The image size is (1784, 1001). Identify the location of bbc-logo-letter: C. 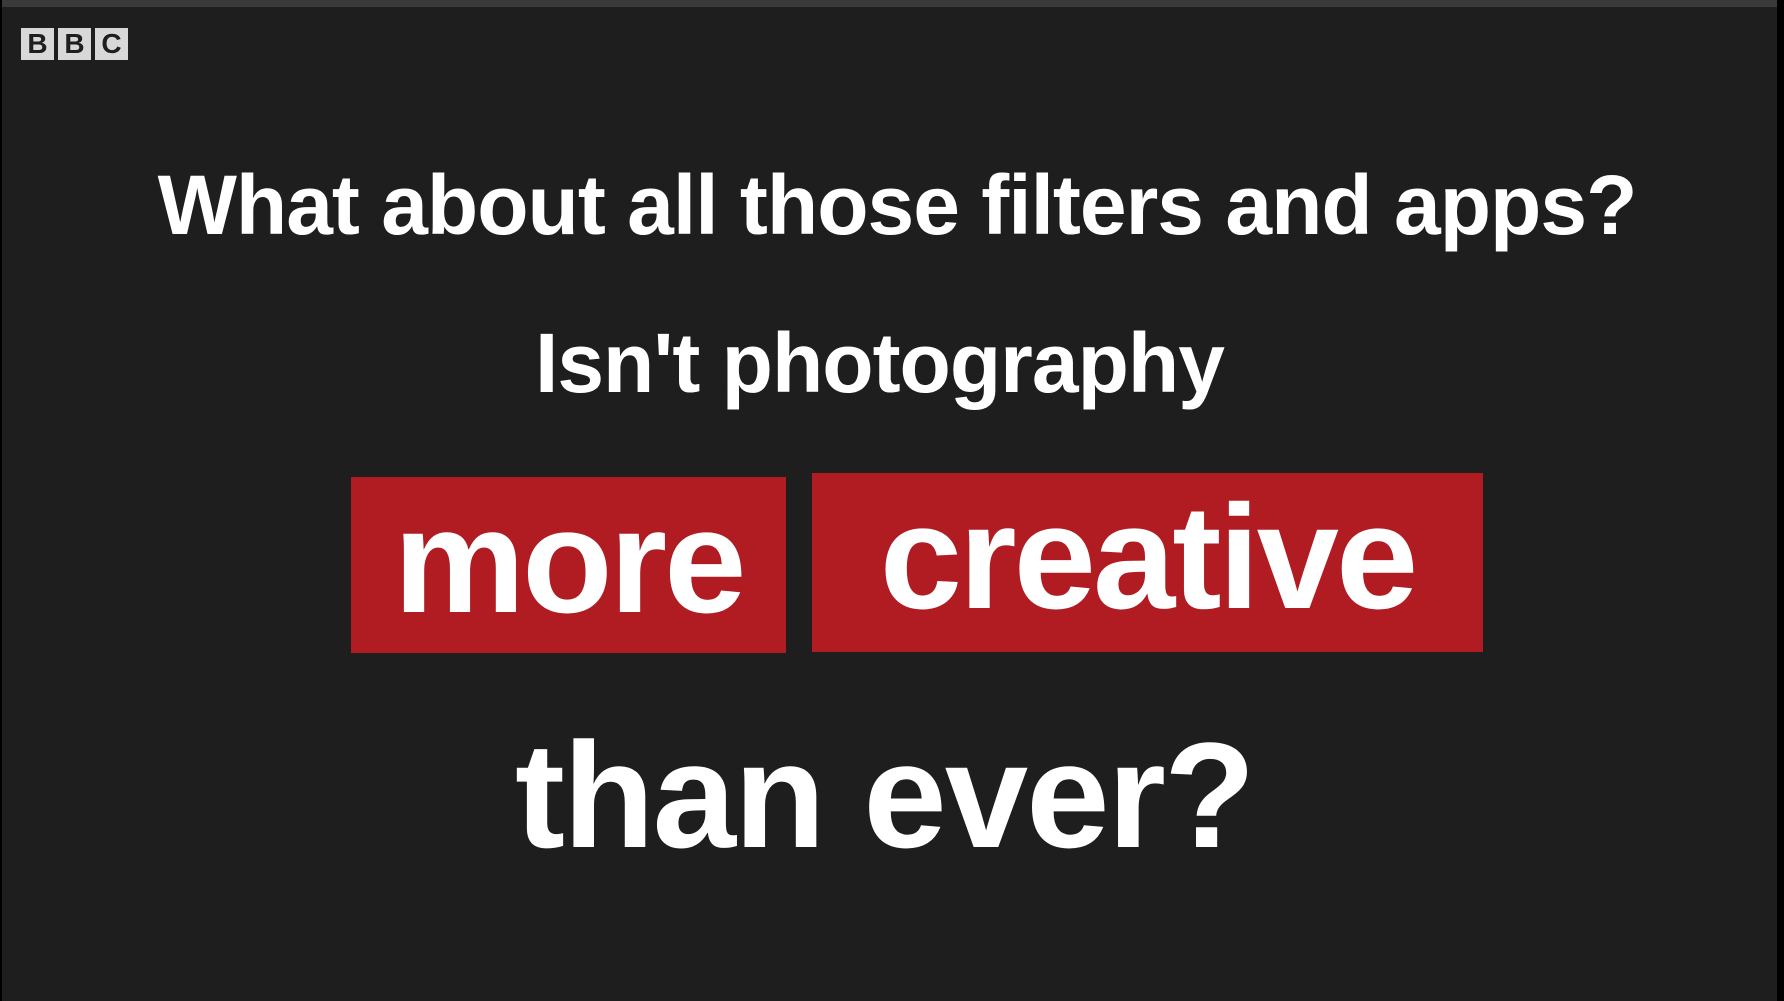
(111, 44).